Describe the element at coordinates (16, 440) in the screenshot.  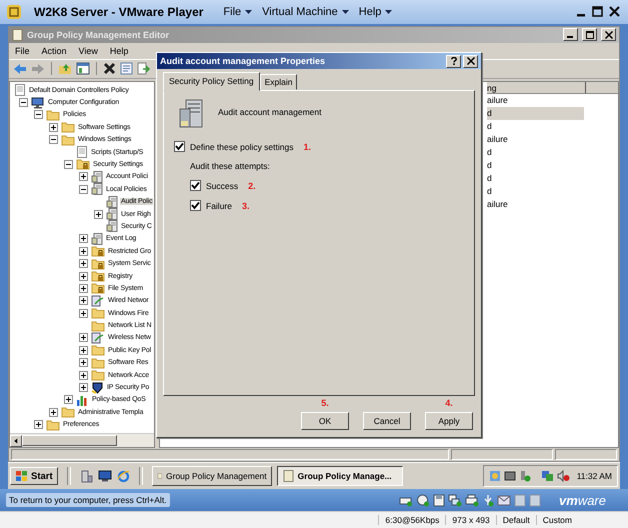
I see `scroll-left-icon` at that location.